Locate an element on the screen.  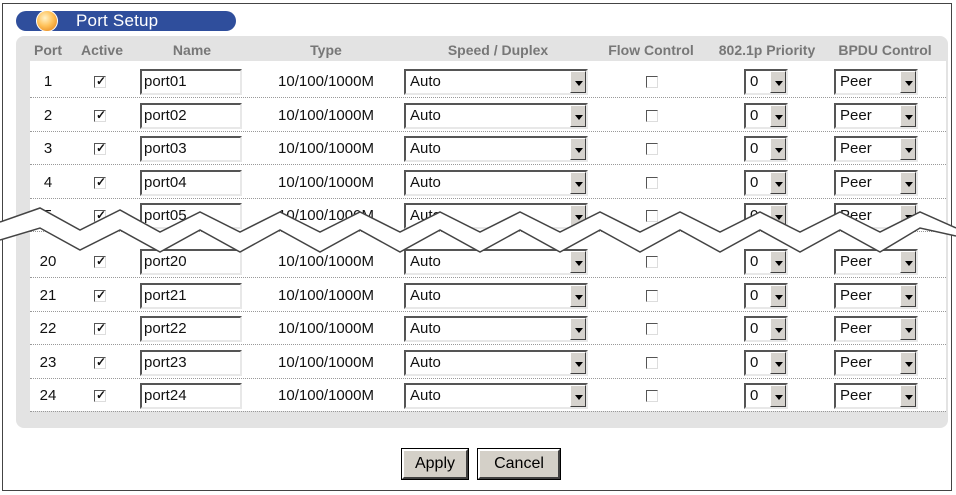
port-name-input: port01 is located at coordinates (191, 82).